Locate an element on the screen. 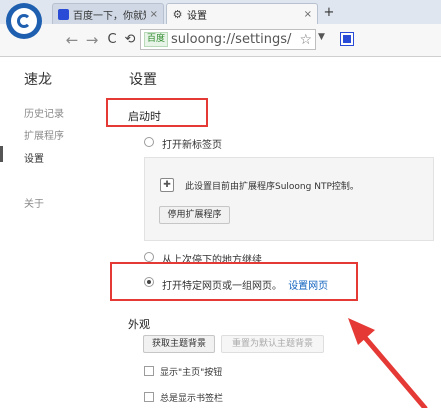 Image resolution: width=441 pixels, height=408 pixels. sidebar-item-extensions: 扩展程序 is located at coordinates (44, 134).